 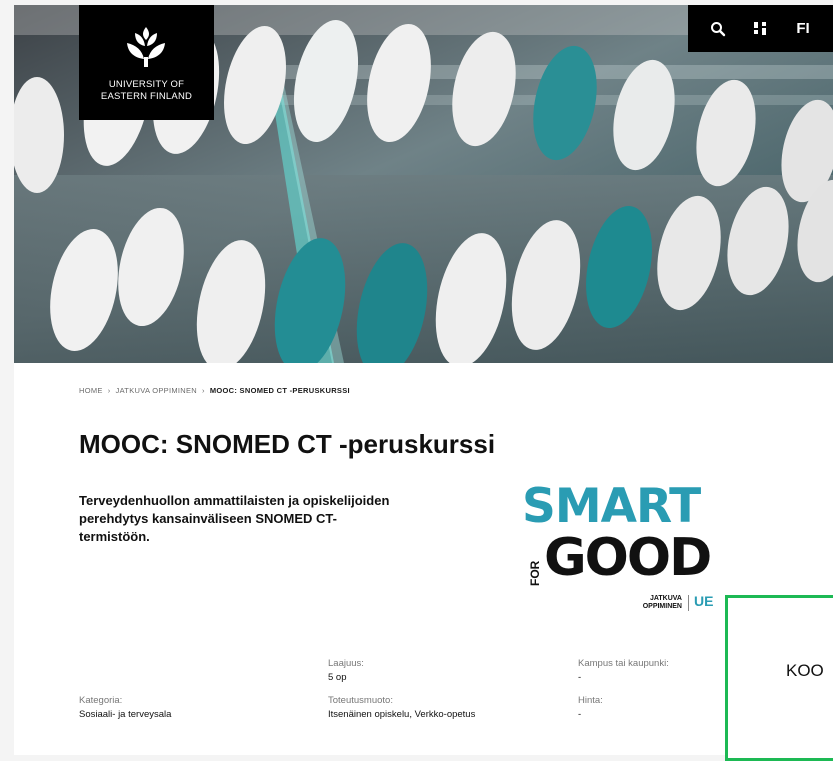 I want to click on logo-line-2: EASTERN FINLAND, so click(x=146, y=96).